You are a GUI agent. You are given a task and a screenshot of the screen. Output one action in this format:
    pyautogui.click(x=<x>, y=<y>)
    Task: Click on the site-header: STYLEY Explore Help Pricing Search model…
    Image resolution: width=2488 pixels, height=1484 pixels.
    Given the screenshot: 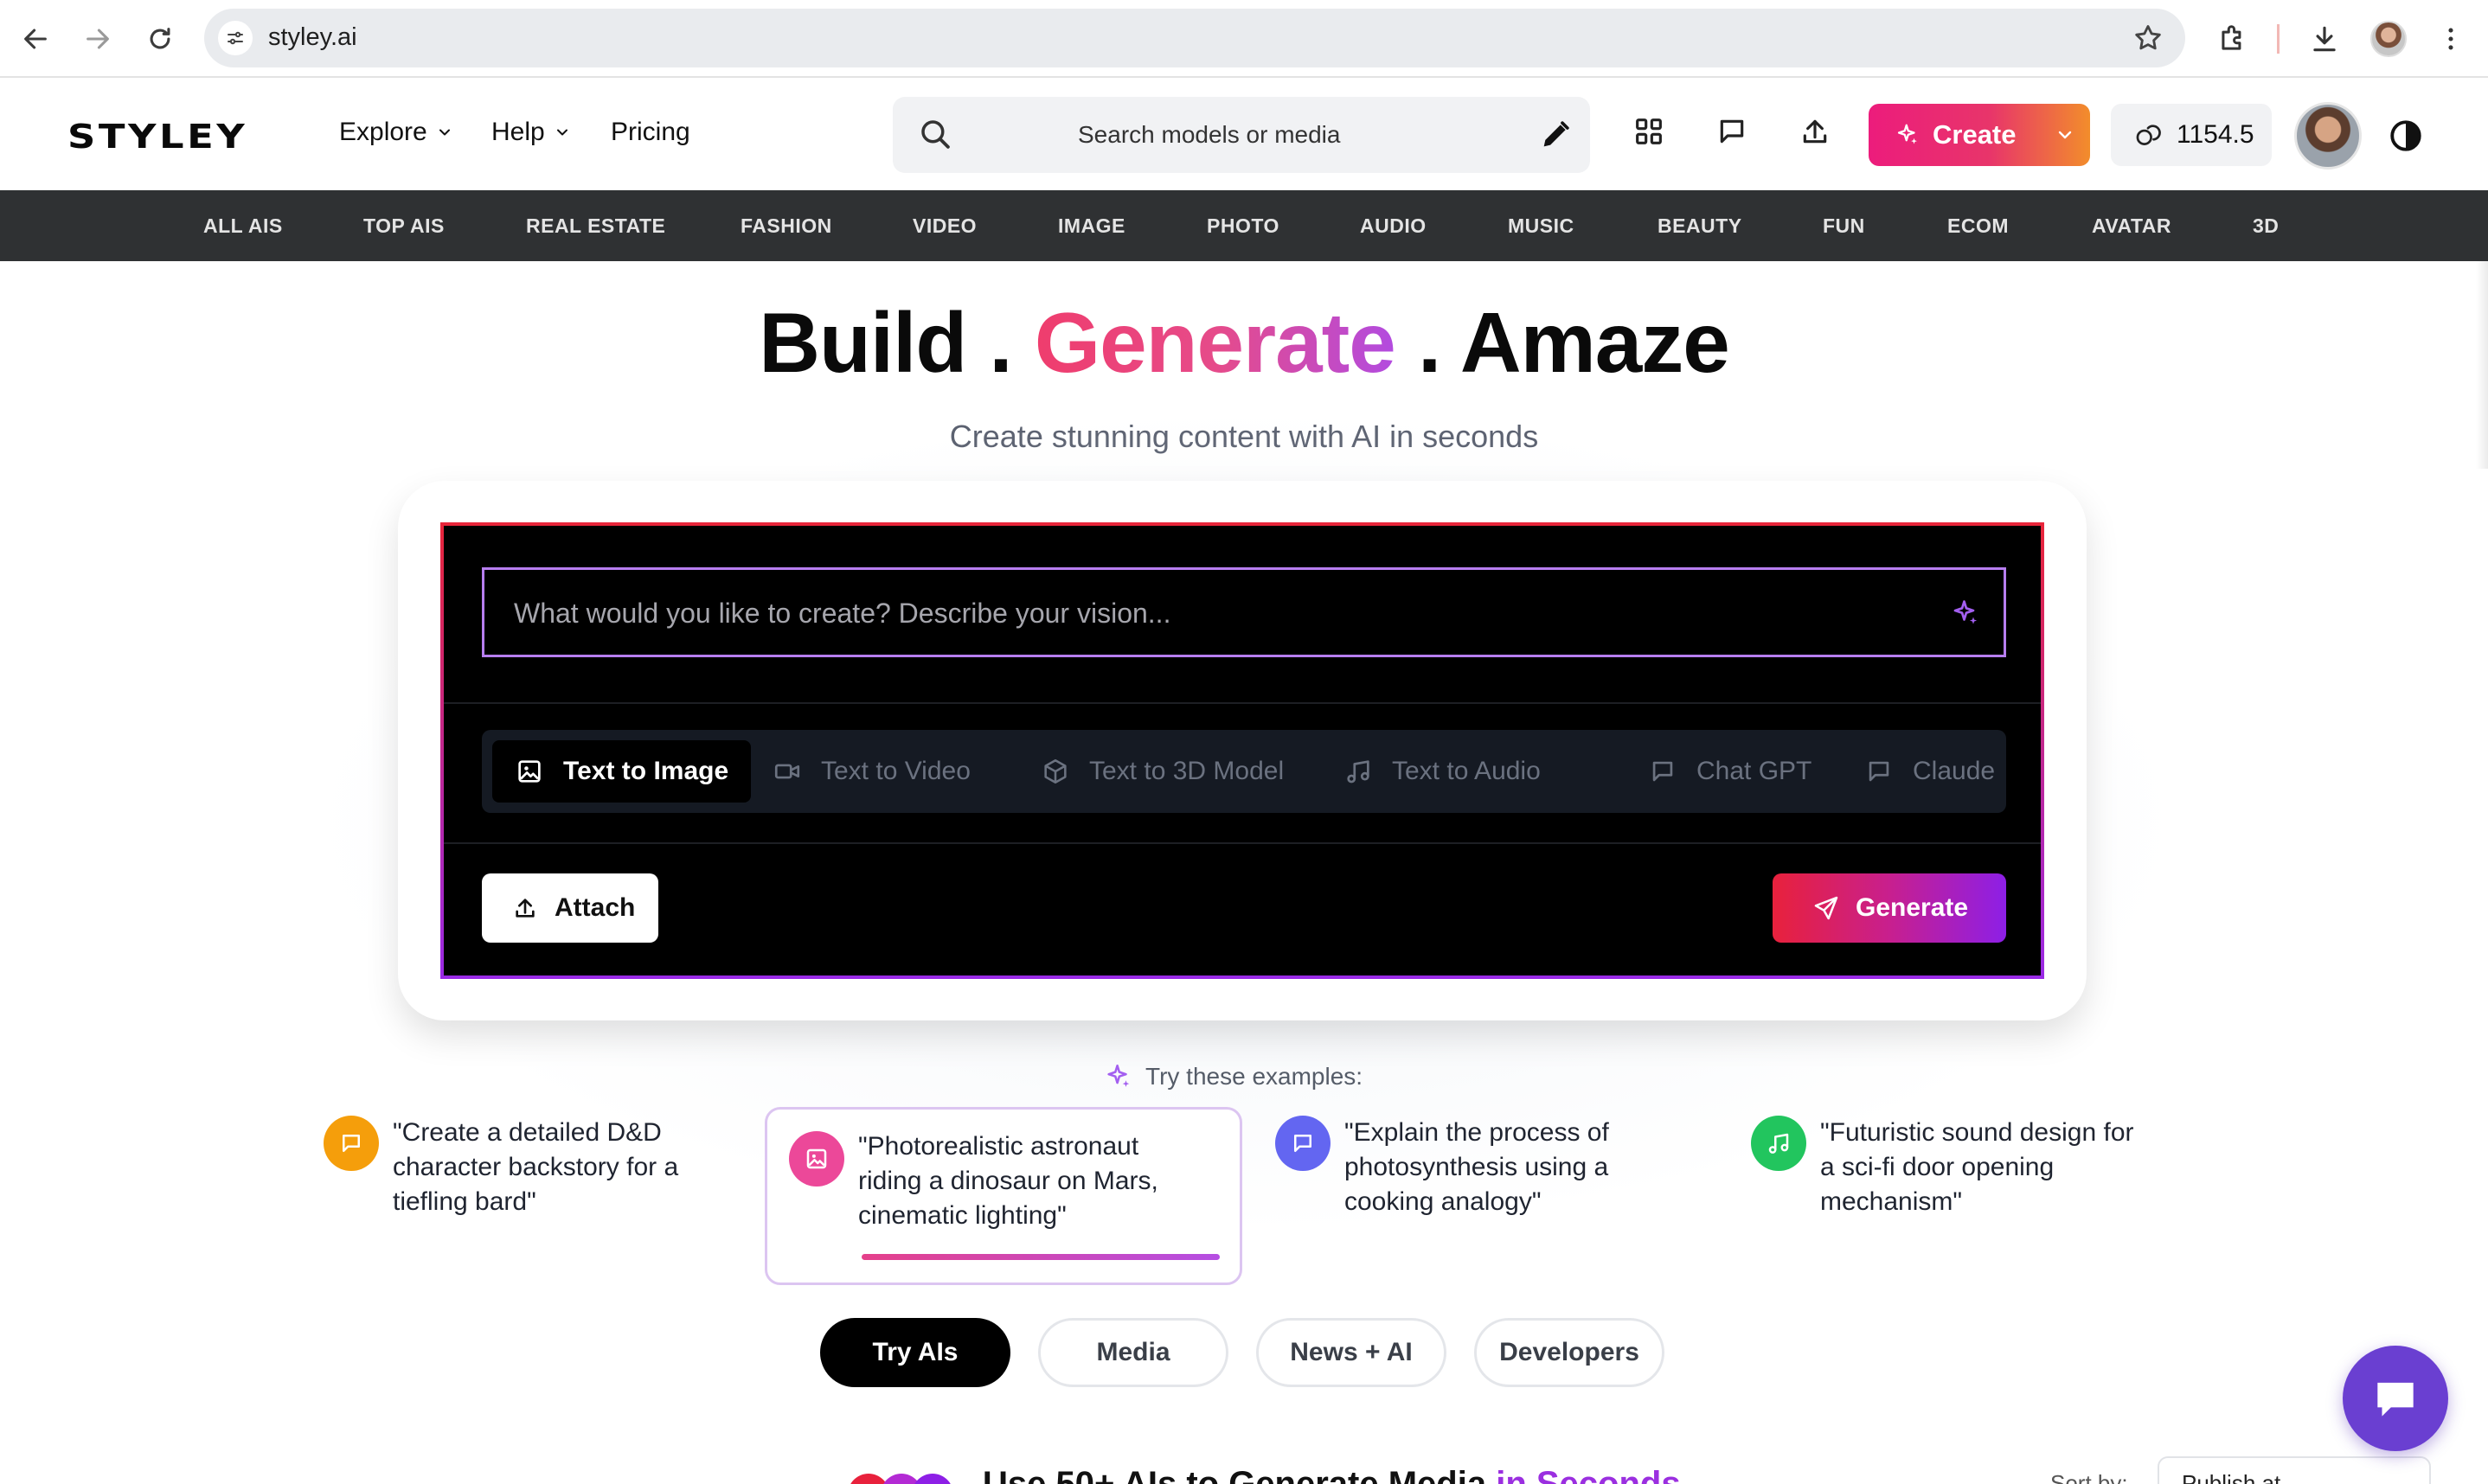 What is the action you would take?
    pyautogui.click(x=1244, y=135)
    